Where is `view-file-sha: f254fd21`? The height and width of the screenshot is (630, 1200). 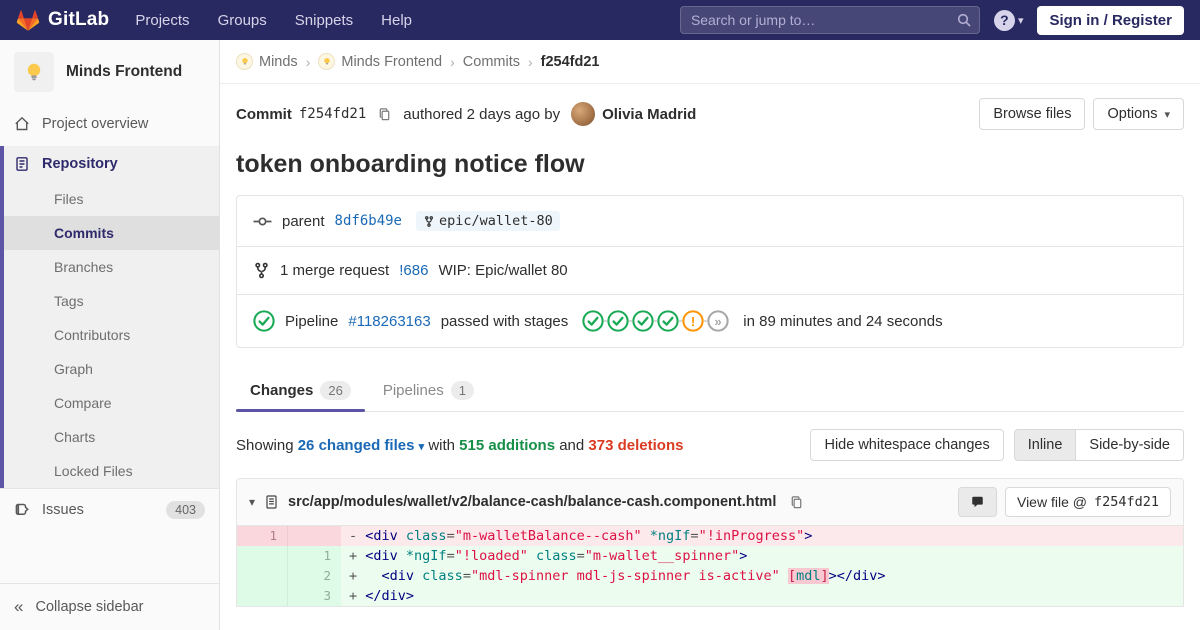
view-file-sha: f254fd21 is located at coordinates (1126, 502).